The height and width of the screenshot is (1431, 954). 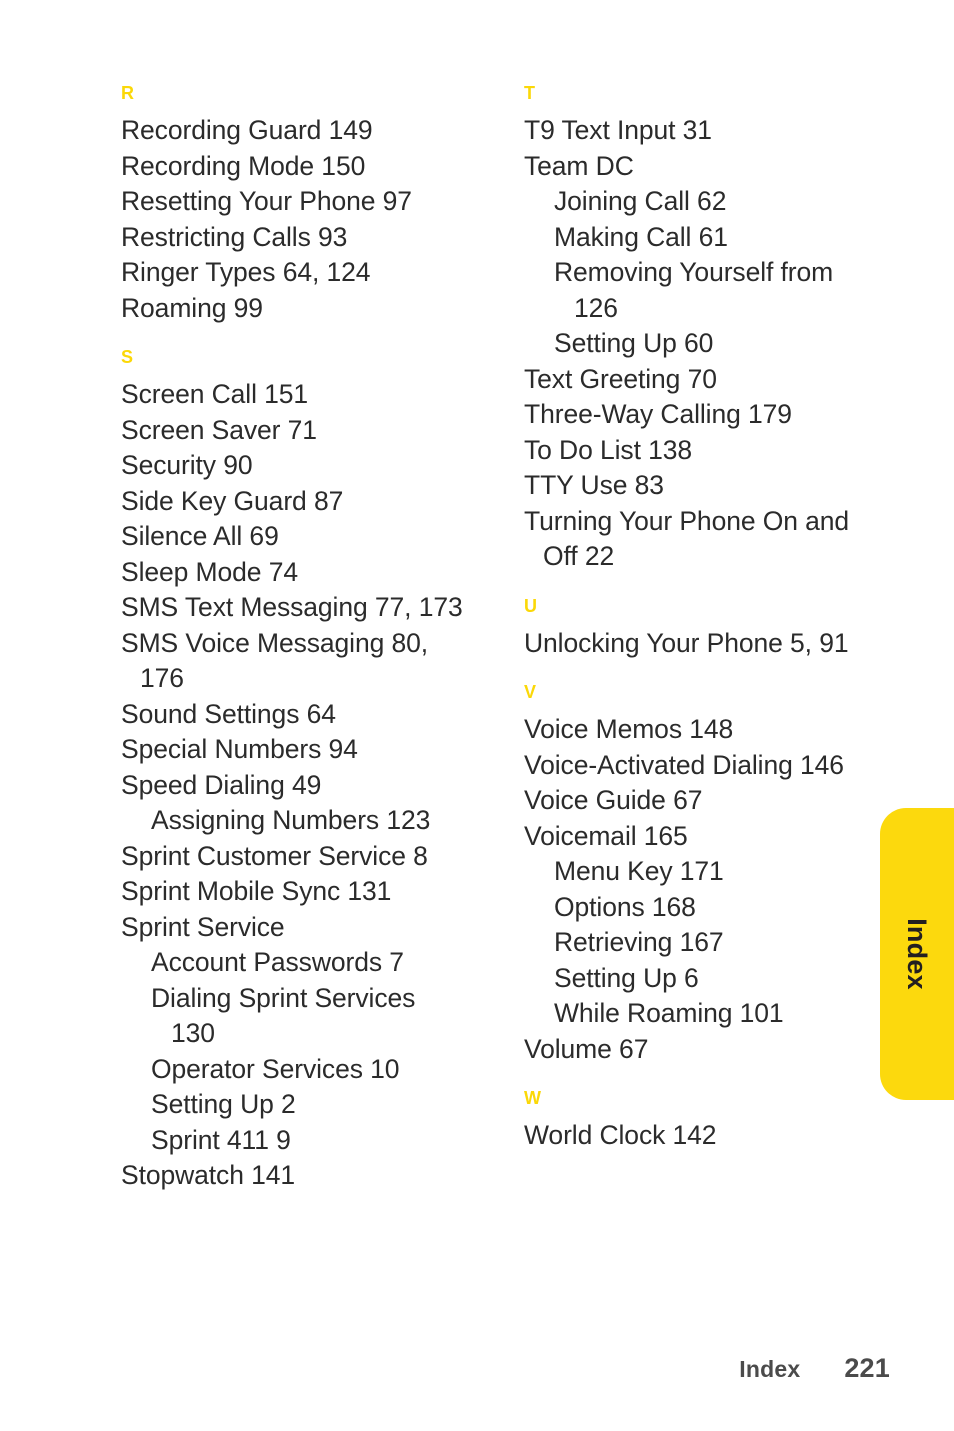 I want to click on index-section-u: U Unlocking Your Phone 5, 91, so click(x=696, y=629).